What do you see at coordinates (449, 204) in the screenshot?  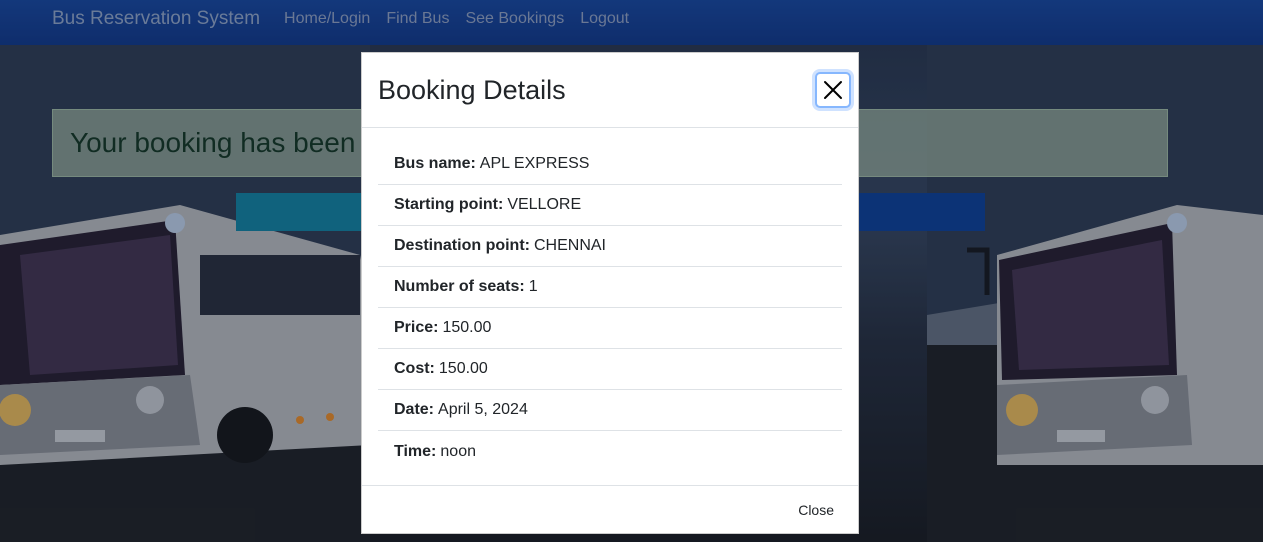 I see `detail-label: Starting point:` at bounding box center [449, 204].